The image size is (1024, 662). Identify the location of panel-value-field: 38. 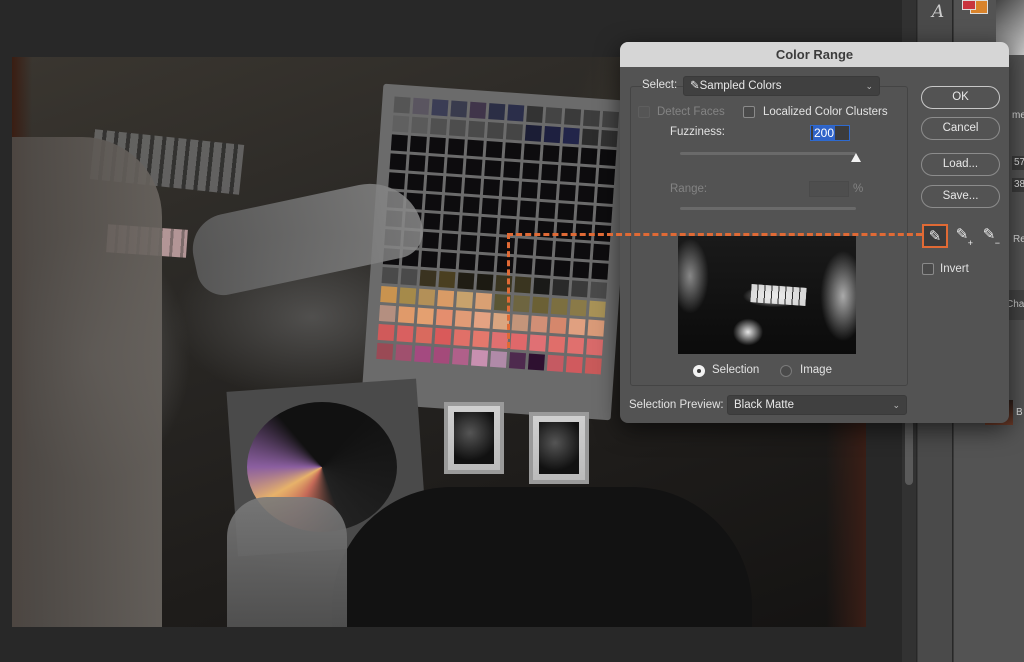
(1018, 185).